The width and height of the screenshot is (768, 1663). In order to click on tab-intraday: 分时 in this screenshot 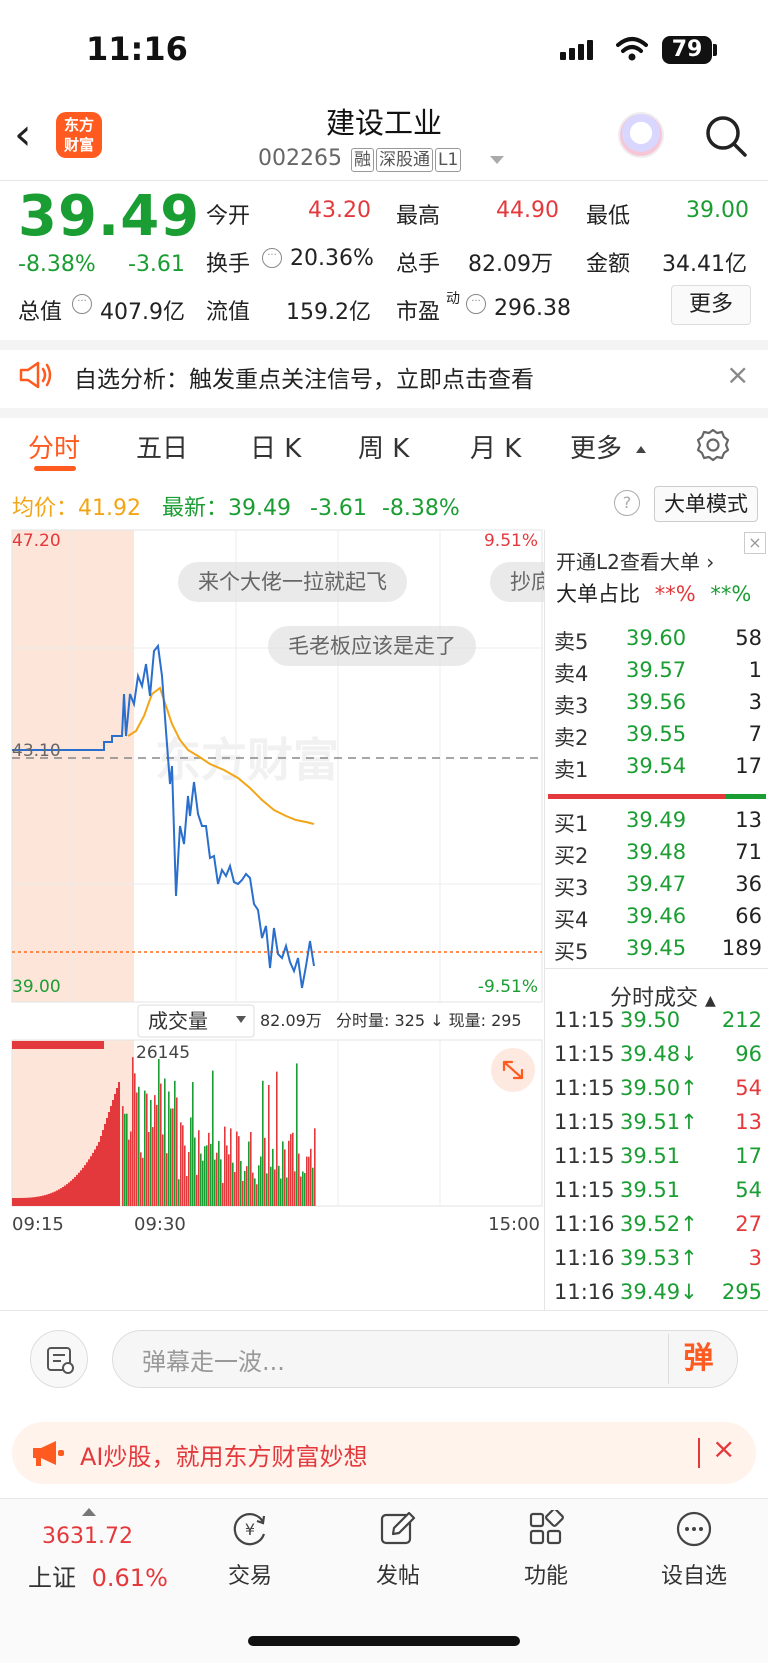, I will do `click(54, 446)`.